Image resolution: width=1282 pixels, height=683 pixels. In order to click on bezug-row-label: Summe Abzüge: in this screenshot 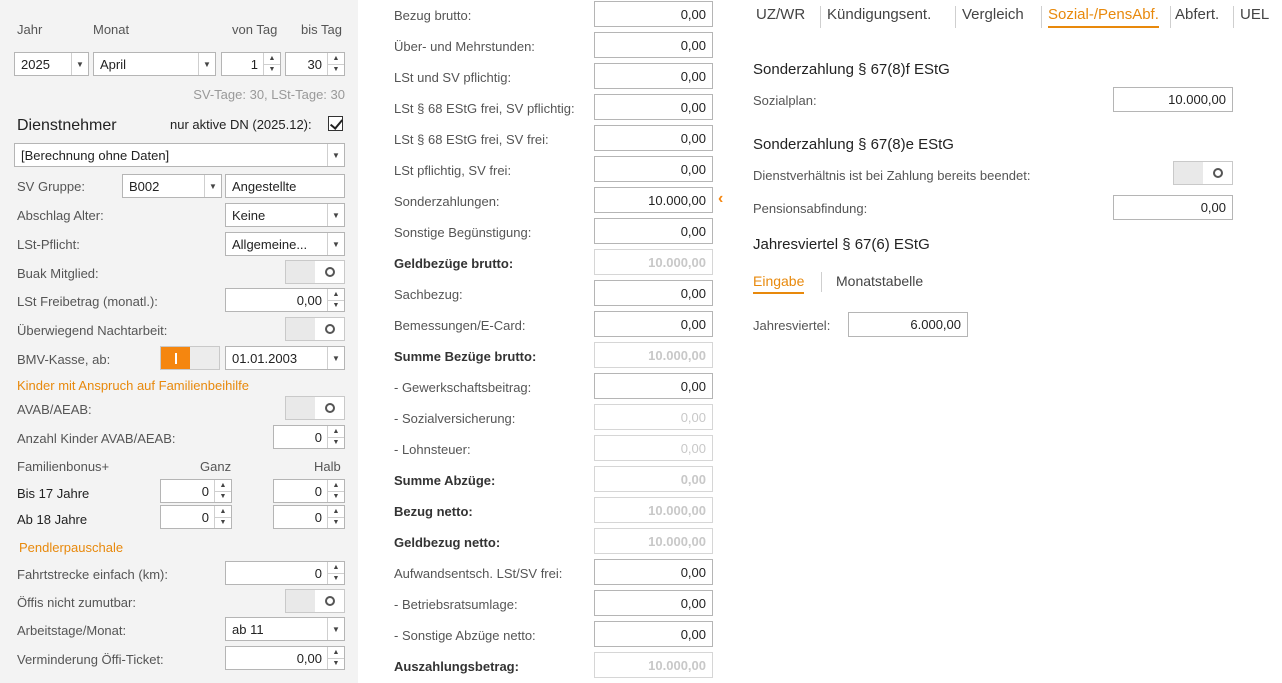, I will do `click(445, 480)`.